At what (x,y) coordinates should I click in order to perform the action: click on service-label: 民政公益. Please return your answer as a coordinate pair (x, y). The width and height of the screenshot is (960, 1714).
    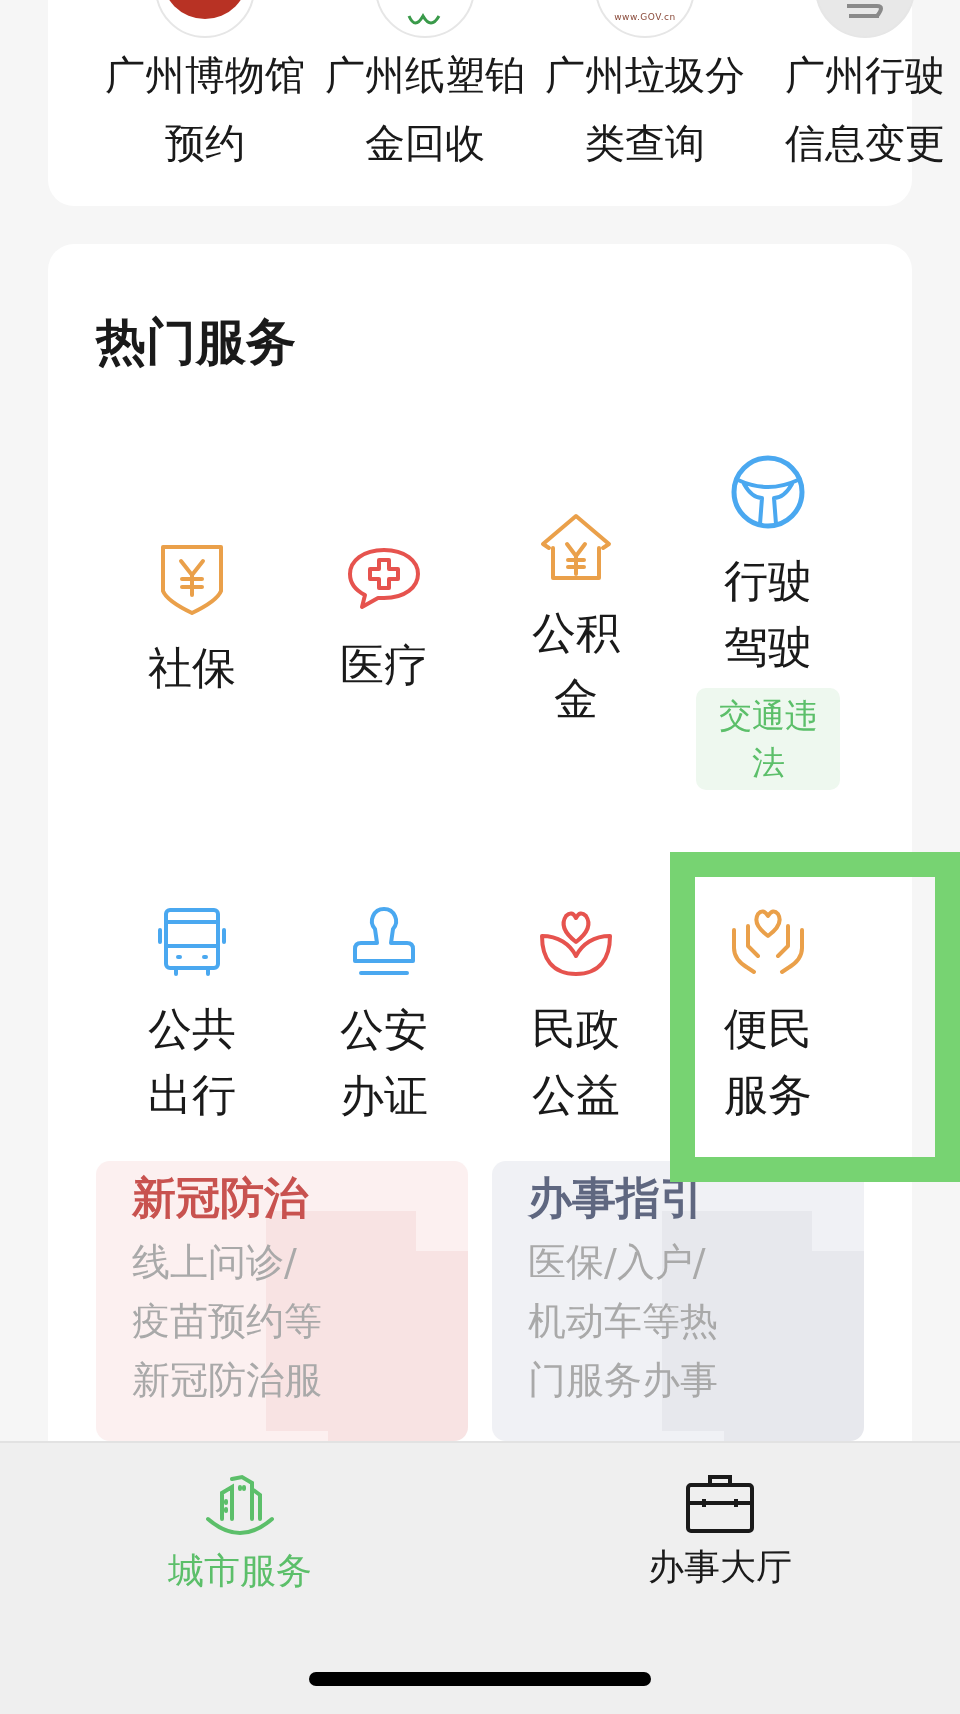
    Looking at the image, I should click on (576, 1062).